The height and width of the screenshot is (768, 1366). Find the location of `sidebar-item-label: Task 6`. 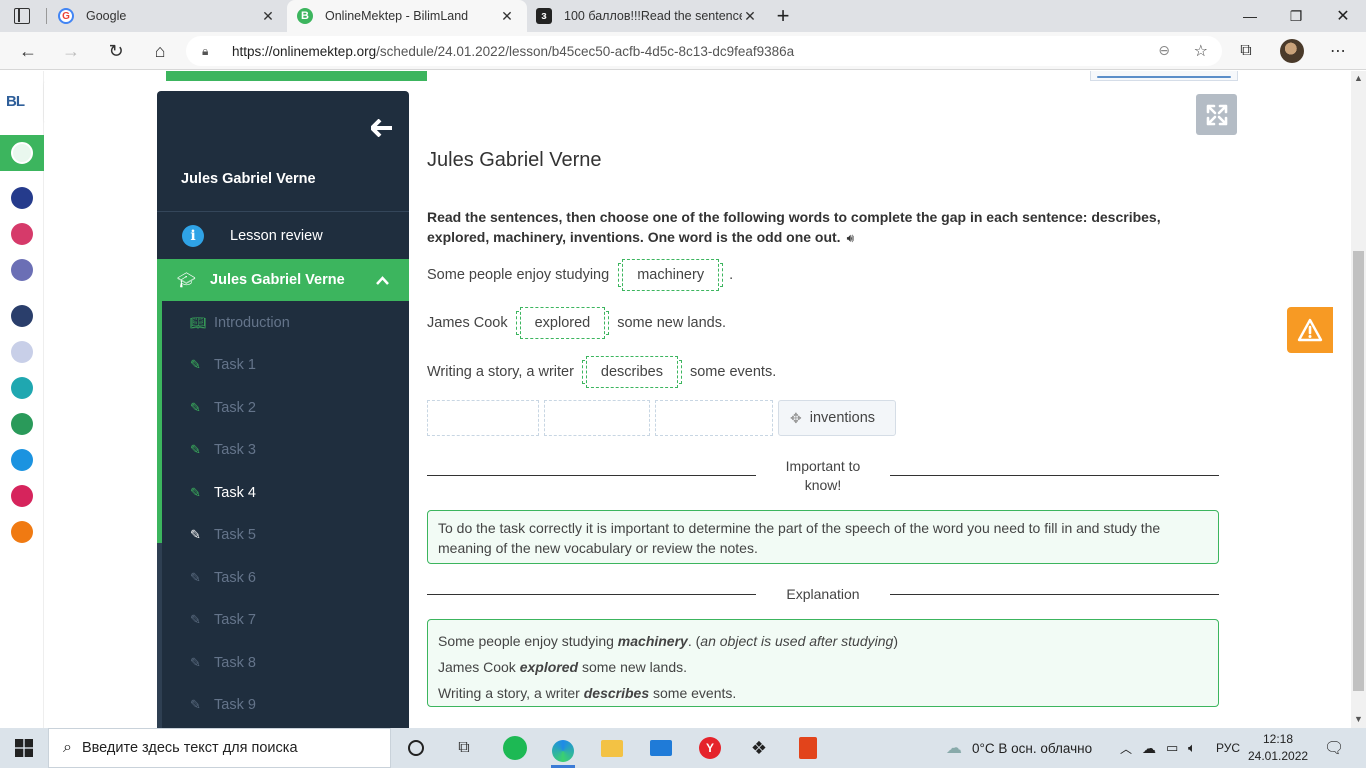

sidebar-item-label: Task 6 is located at coordinates (235, 578).